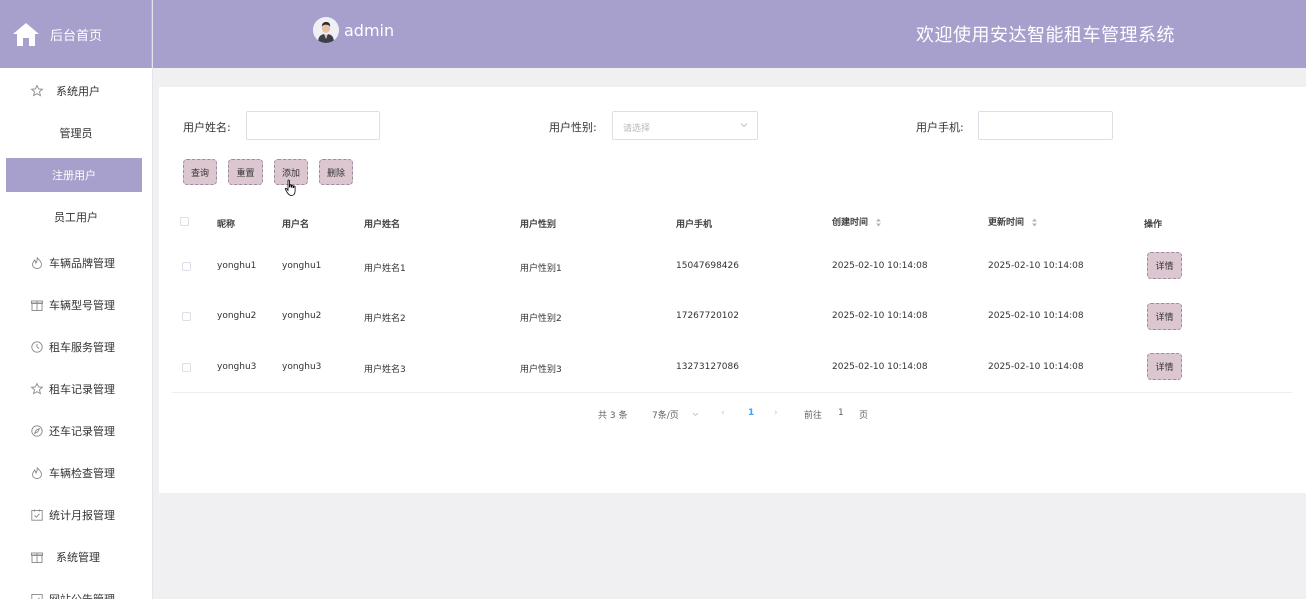 This screenshot has height=599, width=1306. What do you see at coordinates (707, 316) in the screenshot?
I see `cell-phone: 17267720102` at bounding box center [707, 316].